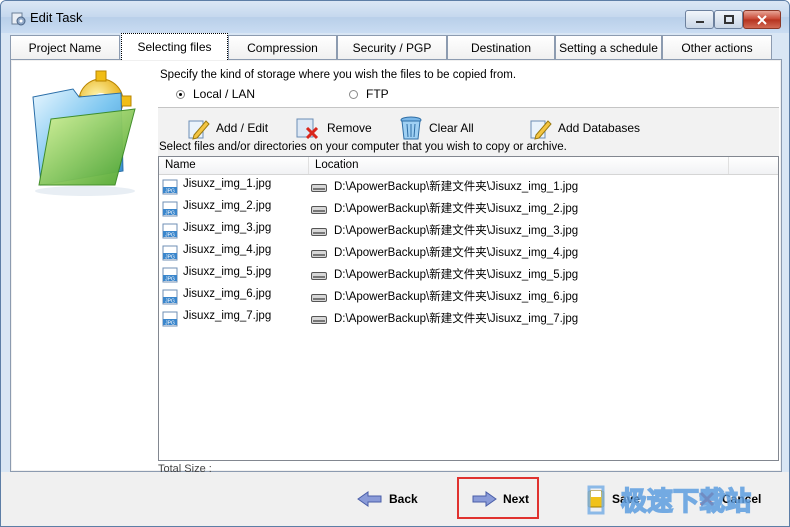 This screenshot has width=790, height=527. What do you see at coordinates (234, 165) in the screenshot?
I see `column-header-name: Name` at bounding box center [234, 165].